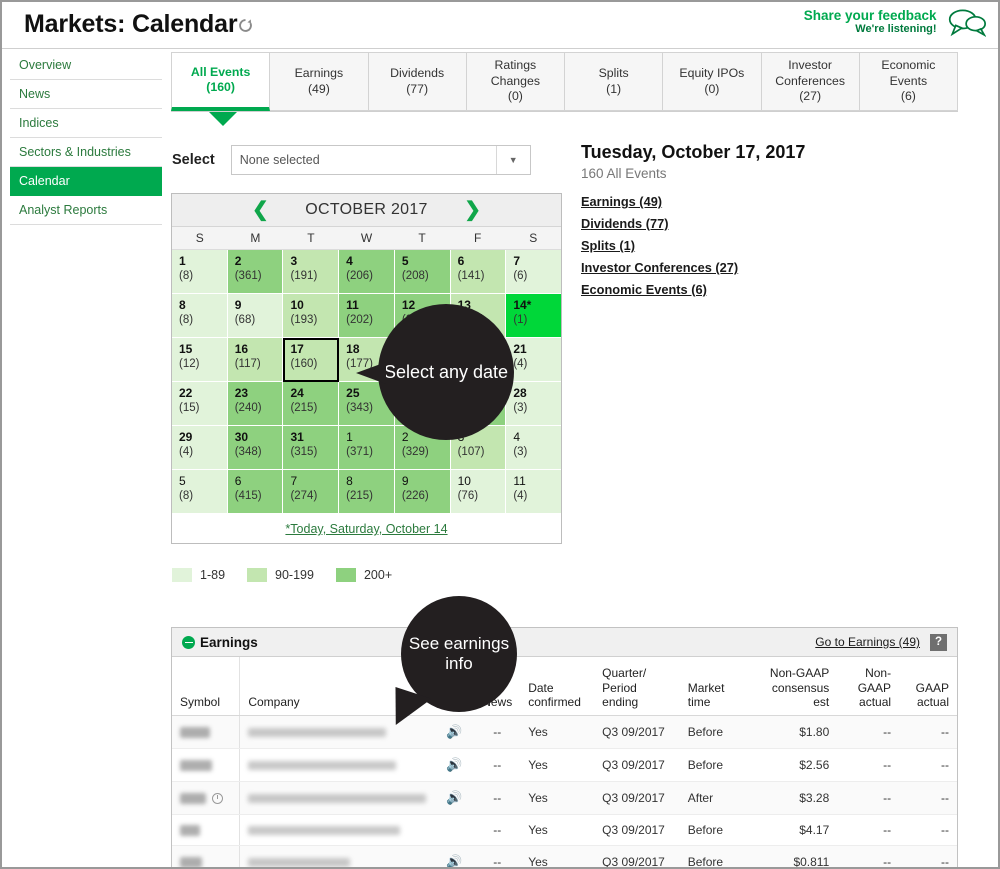 The width and height of the screenshot is (1000, 869). I want to click on calendar-day-cell: 7 (6), so click(534, 272).